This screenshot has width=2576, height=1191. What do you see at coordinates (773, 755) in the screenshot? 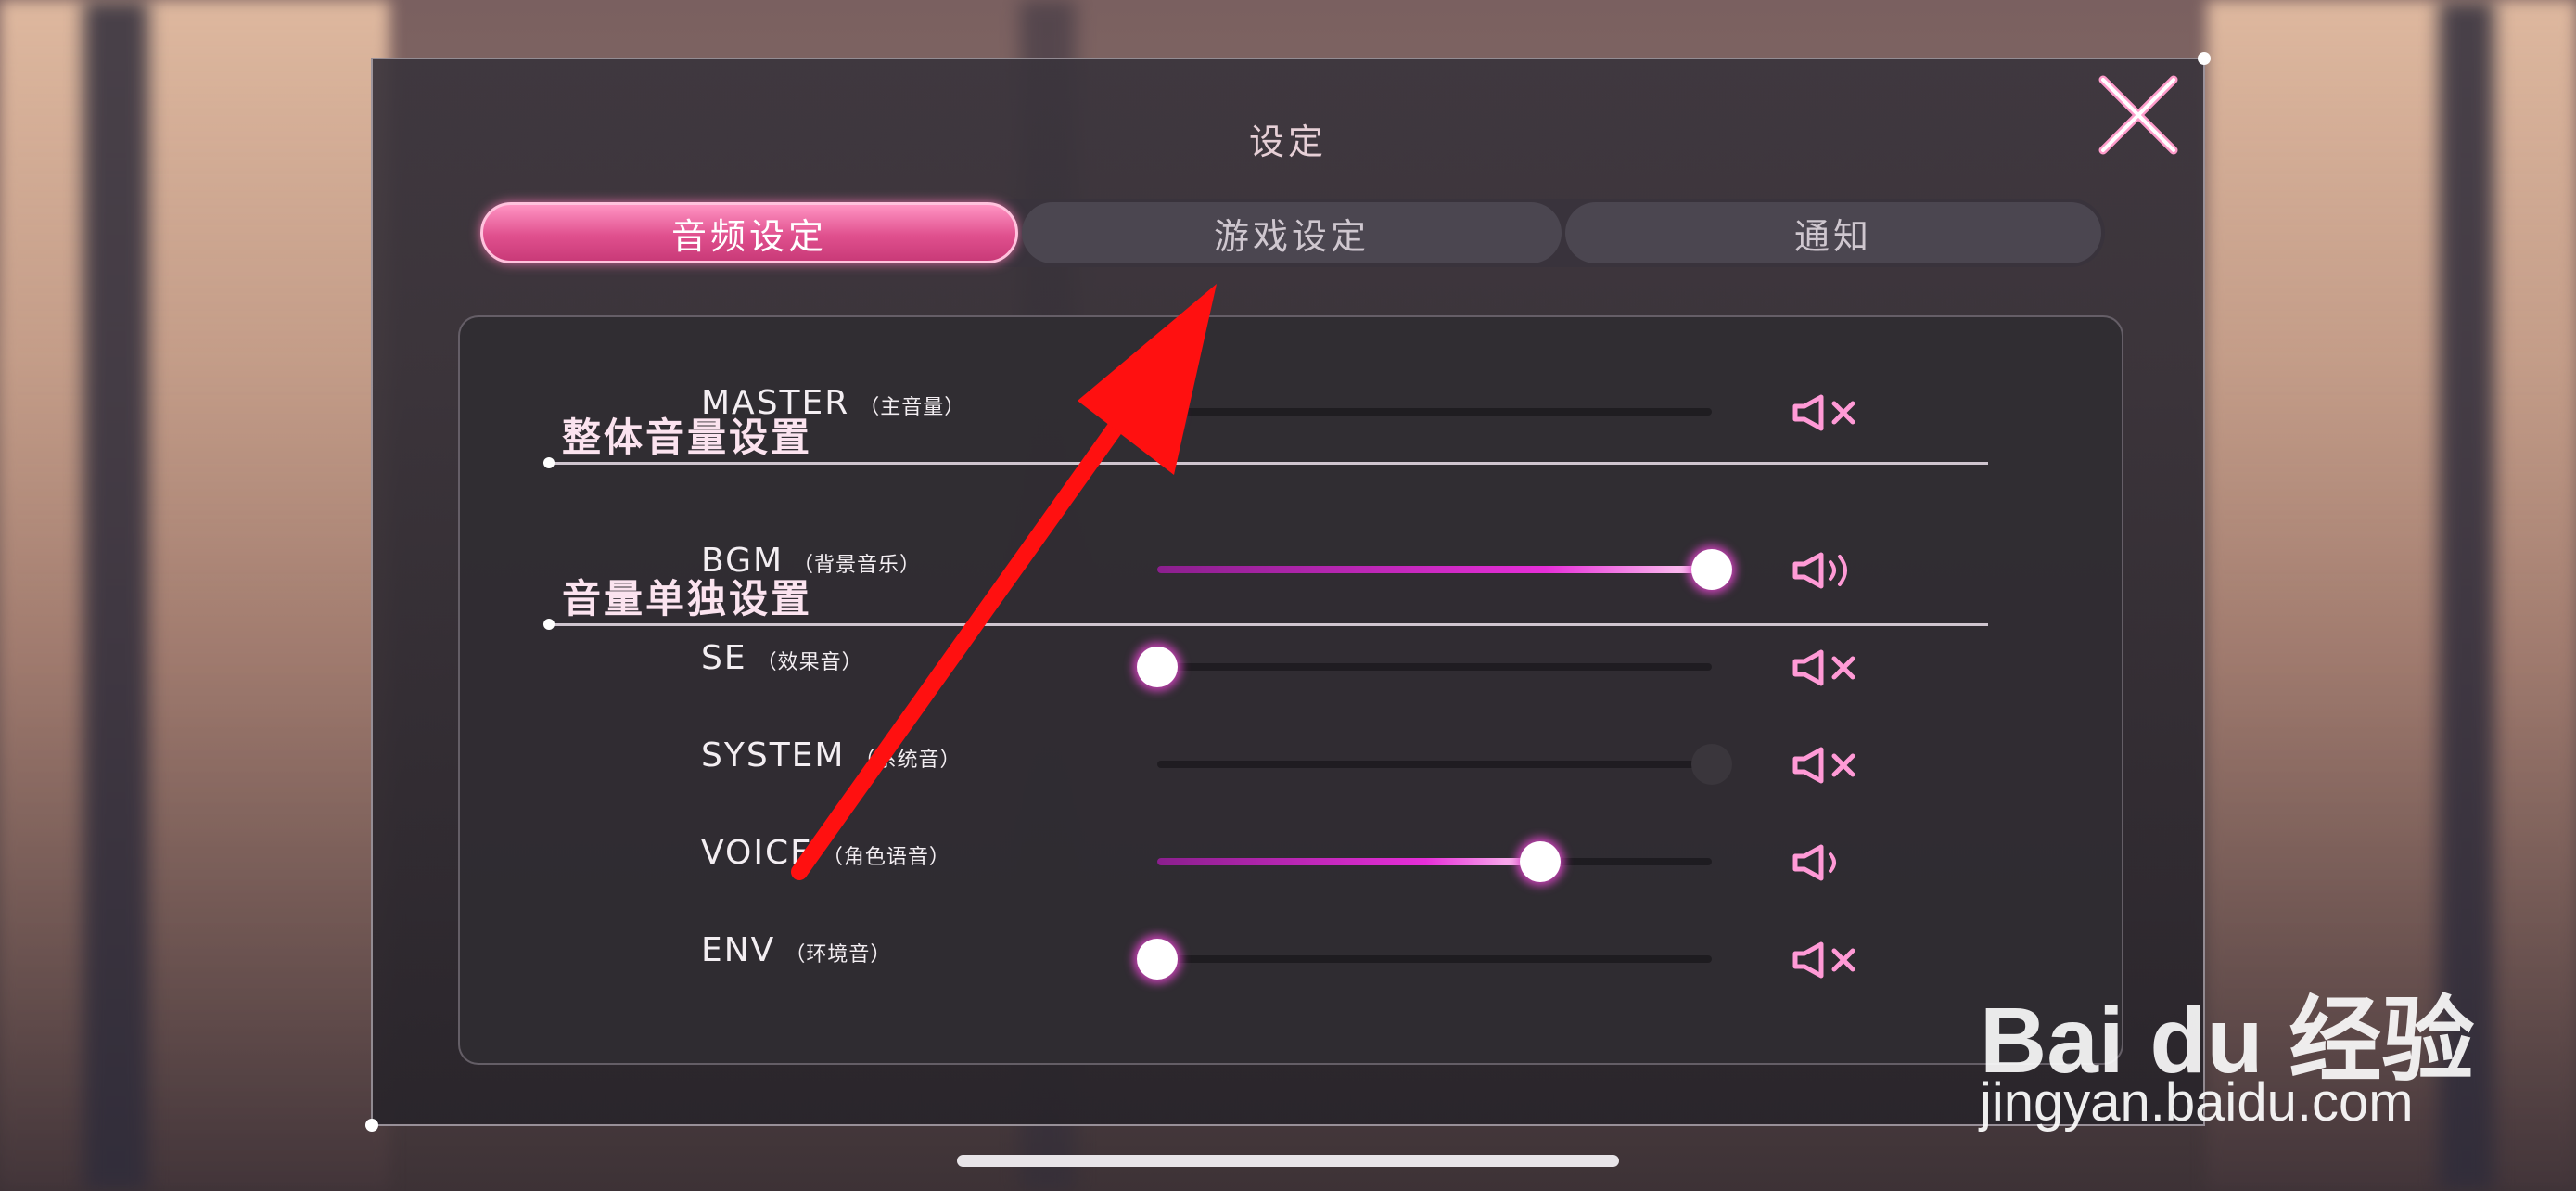
I see `volume-label-text: SYSTEM` at bounding box center [773, 755].